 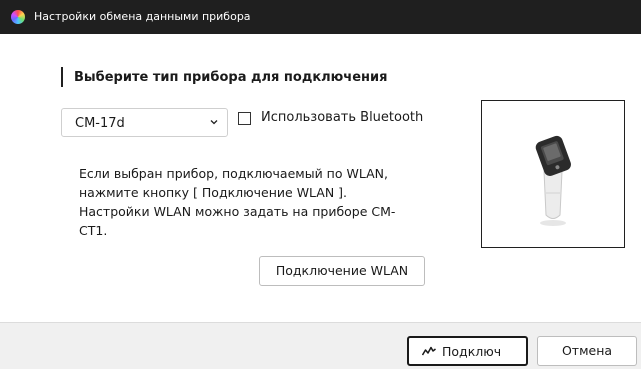 I want to click on cancel-button: Отмена, so click(x=587, y=351).